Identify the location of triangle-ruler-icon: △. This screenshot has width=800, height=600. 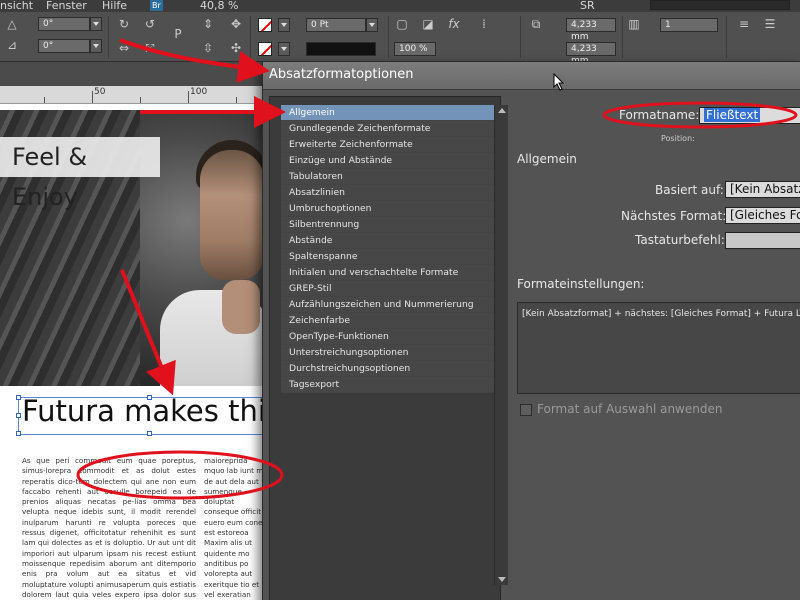
(12, 24).